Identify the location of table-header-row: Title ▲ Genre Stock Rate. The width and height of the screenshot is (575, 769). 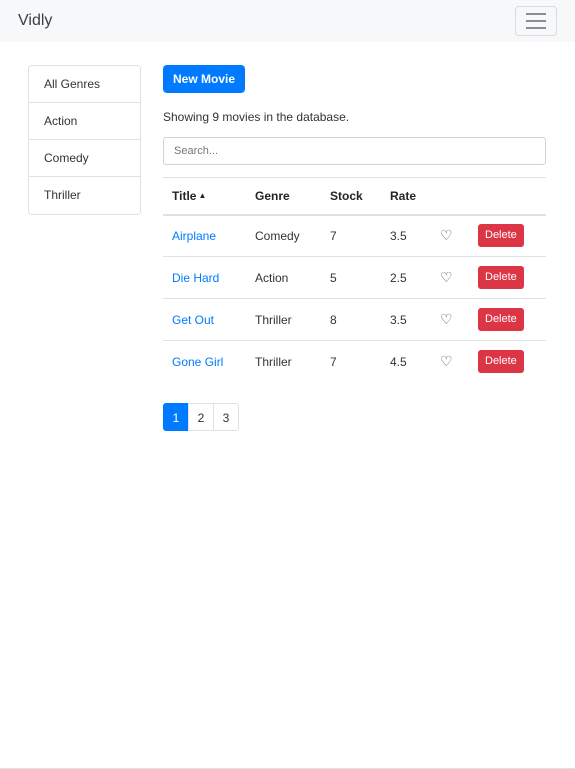
(354, 196).